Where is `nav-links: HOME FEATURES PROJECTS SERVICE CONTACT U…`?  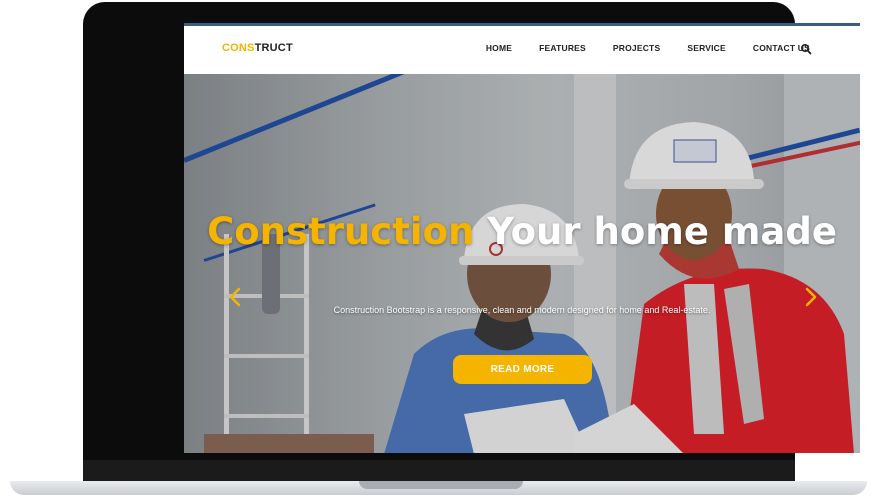 nav-links: HOME FEATURES PROJECTS SERVICE CONTACT U… is located at coordinates (648, 48).